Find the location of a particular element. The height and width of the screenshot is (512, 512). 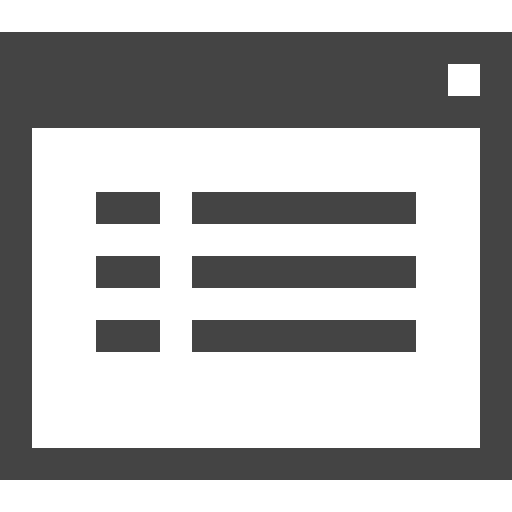

window-control-button is located at coordinates (464, 80).